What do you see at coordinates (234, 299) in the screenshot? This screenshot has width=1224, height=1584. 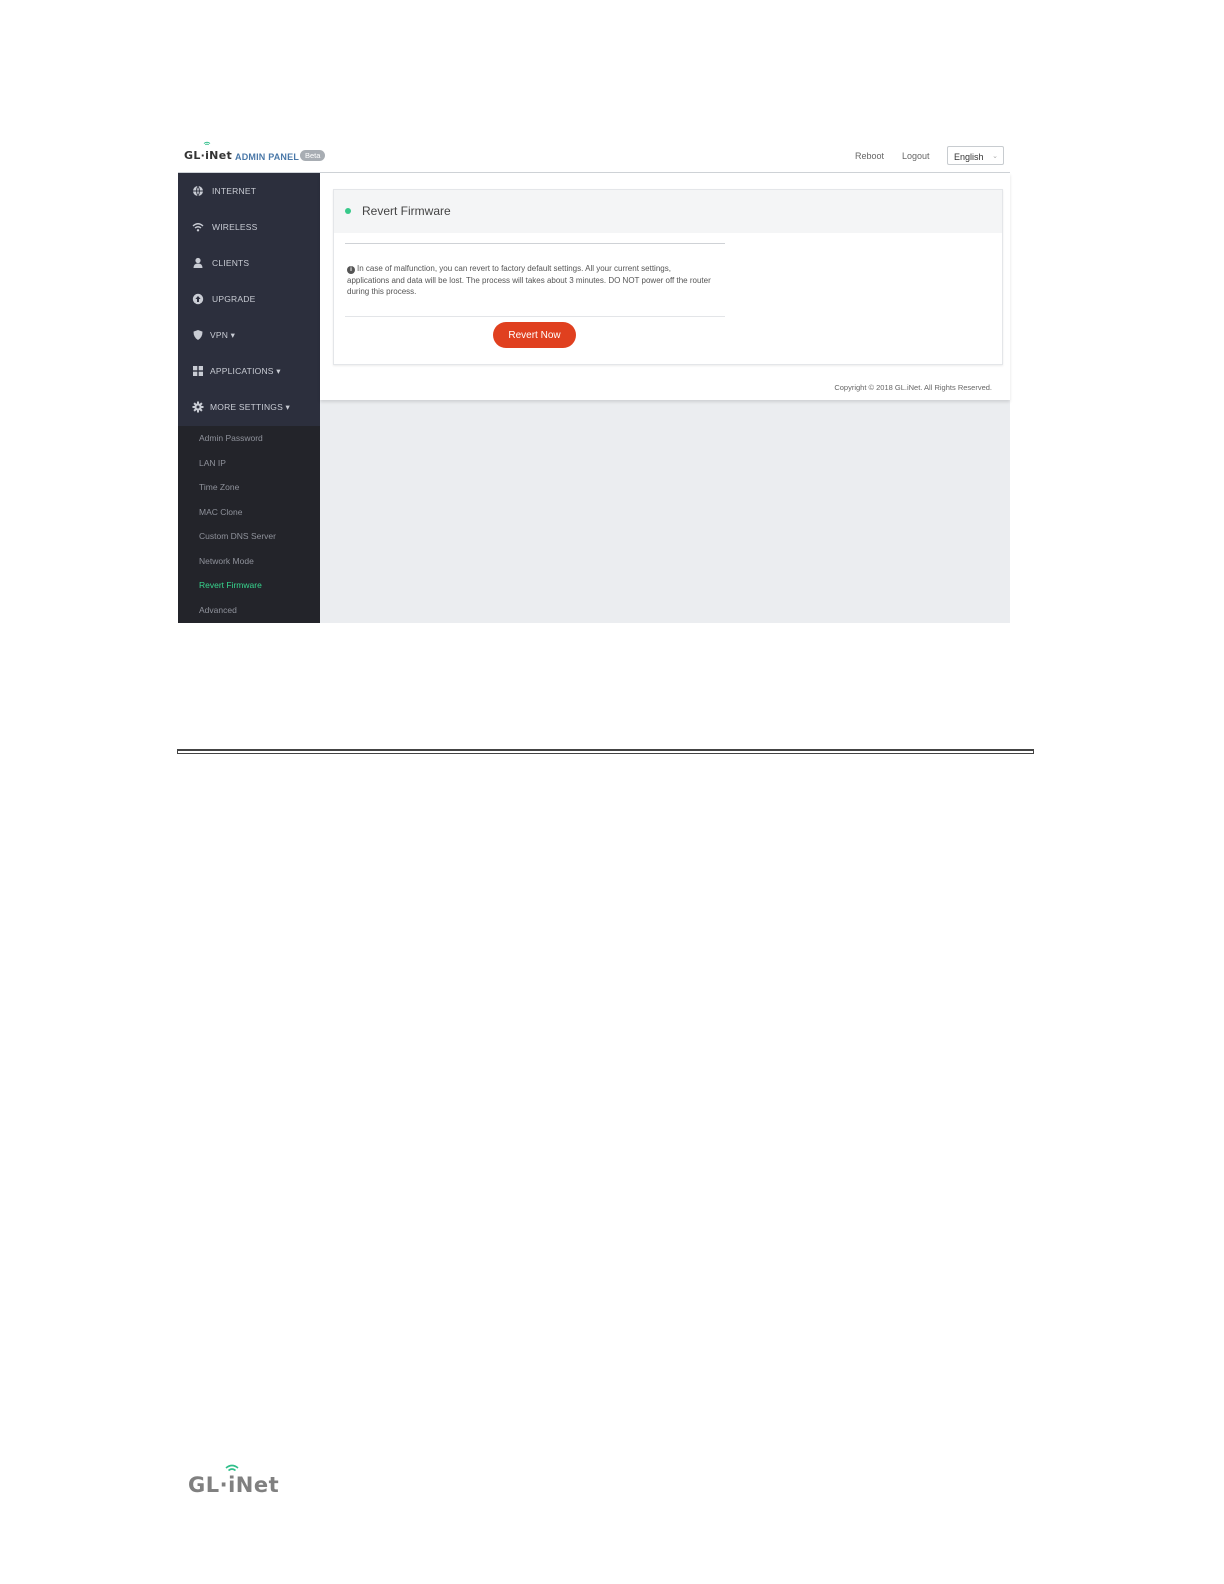 I see `sidebar-item-label: UPGRADE` at bounding box center [234, 299].